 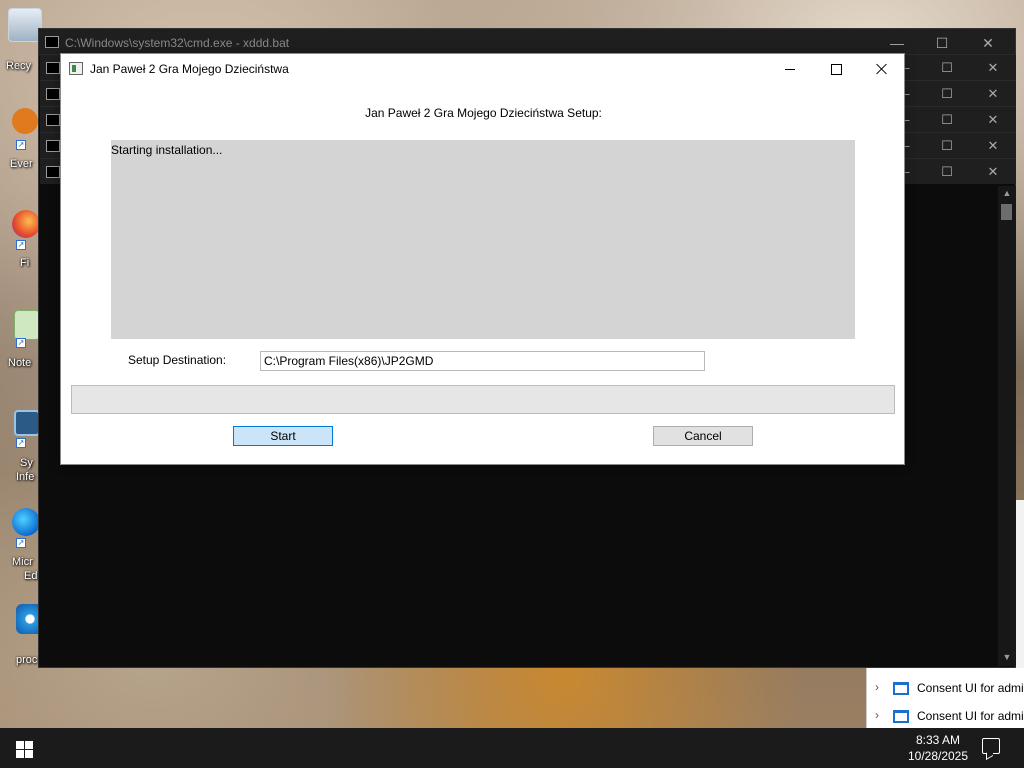 What do you see at coordinates (26, 522) in the screenshot?
I see `edge-icon` at bounding box center [26, 522].